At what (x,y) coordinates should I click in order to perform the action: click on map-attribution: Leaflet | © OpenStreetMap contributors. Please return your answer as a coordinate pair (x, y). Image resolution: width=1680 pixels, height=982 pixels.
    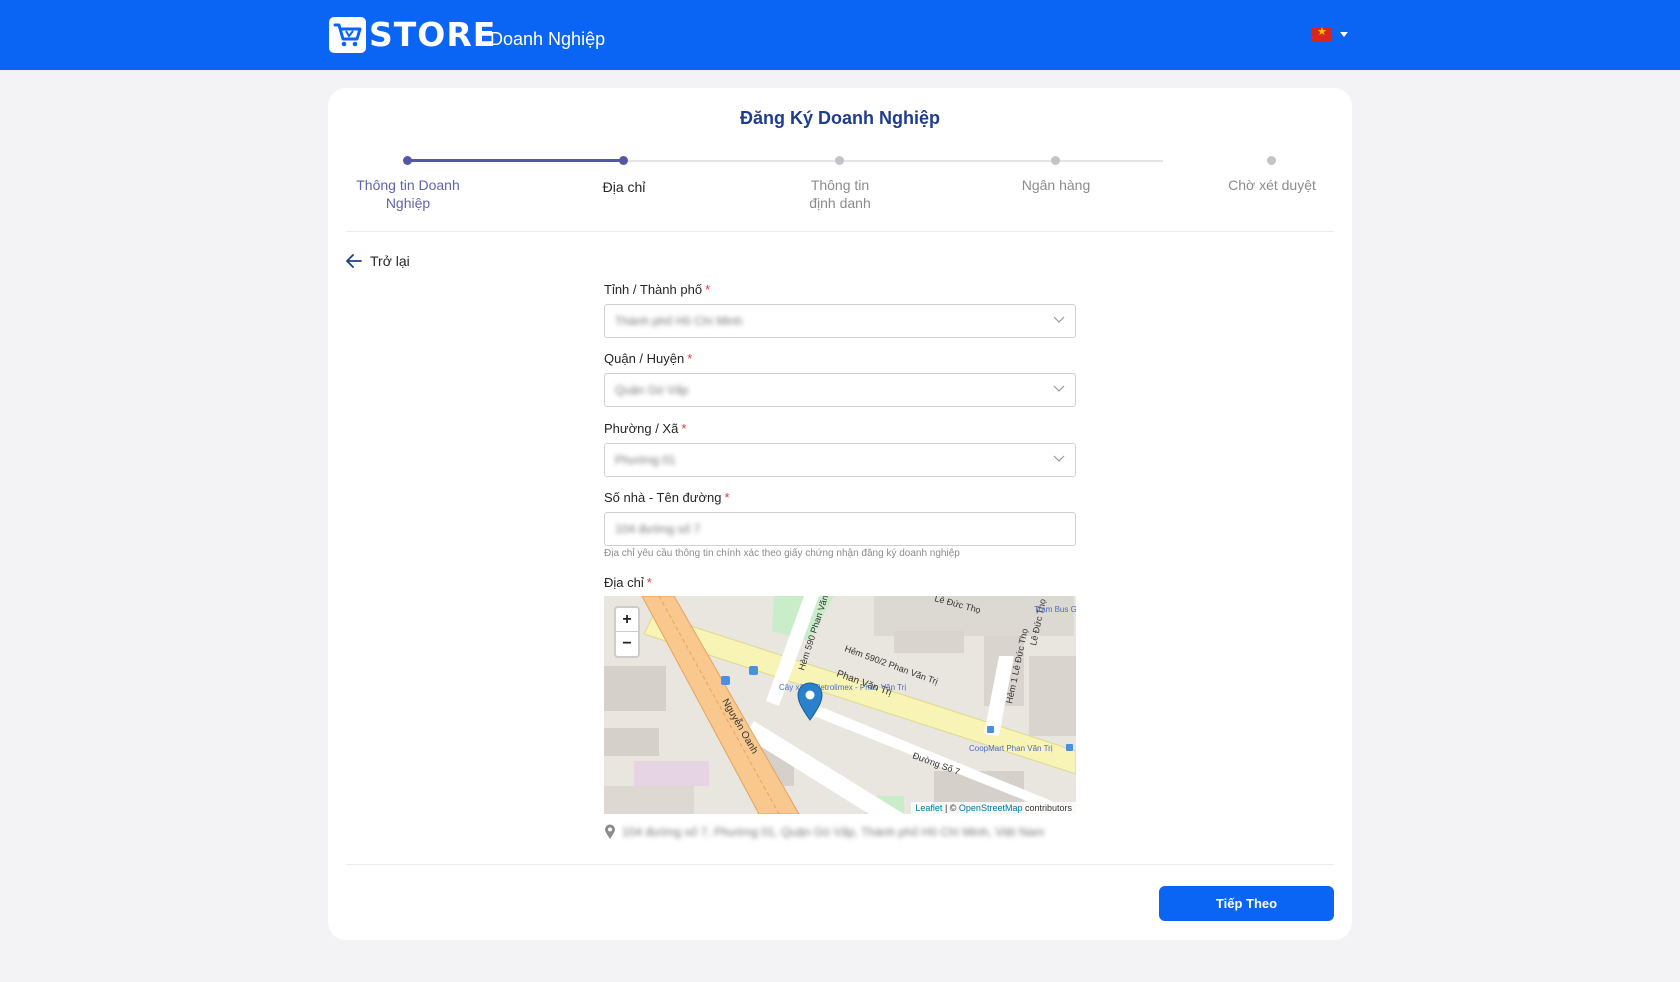
    Looking at the image, I should click on (993, 808).